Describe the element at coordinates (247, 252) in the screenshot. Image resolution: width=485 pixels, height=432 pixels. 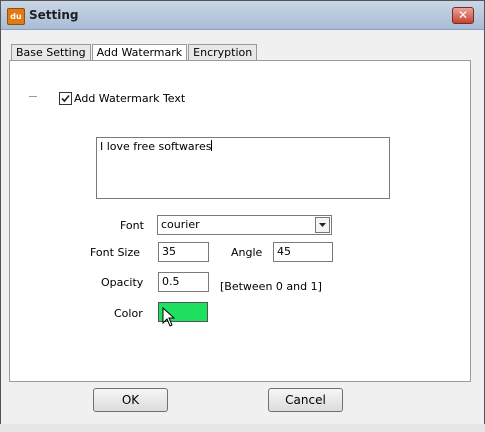
I see `angle-label: Angle` at that location.